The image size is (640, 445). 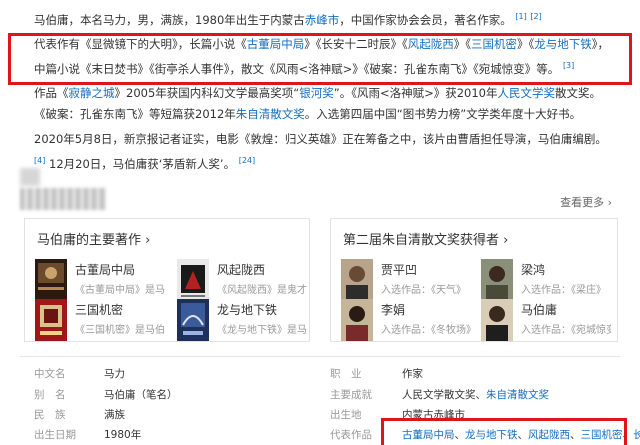 What do you see at coordinates (105, 270) in the screenshot?
I see `item-name: 古董局中局` at bounding box center [105, 270].